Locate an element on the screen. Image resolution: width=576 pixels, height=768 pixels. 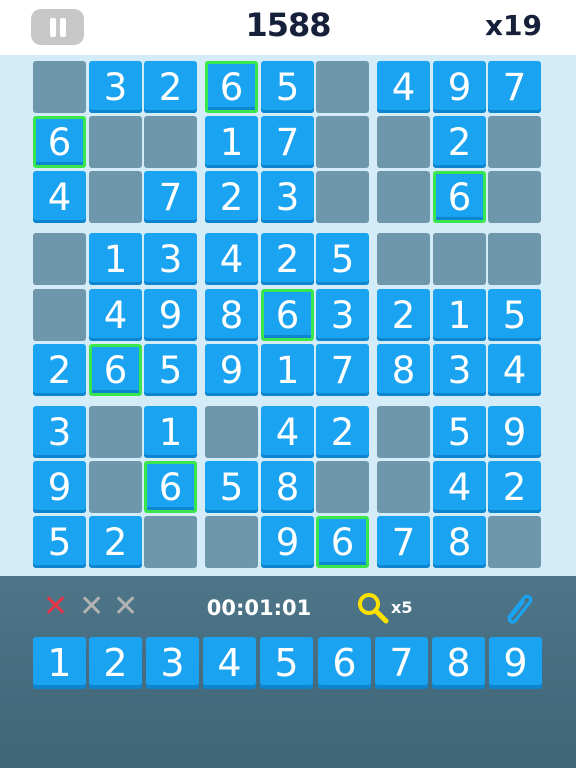
cell-r2-c8: 2 is located at coordinates (459, 142).